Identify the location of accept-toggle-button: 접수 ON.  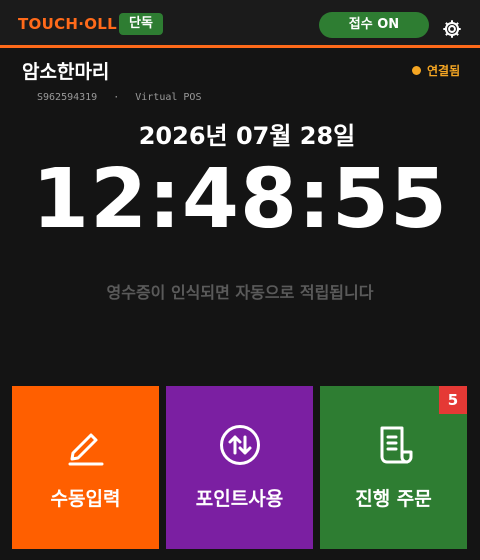
(374, 25).